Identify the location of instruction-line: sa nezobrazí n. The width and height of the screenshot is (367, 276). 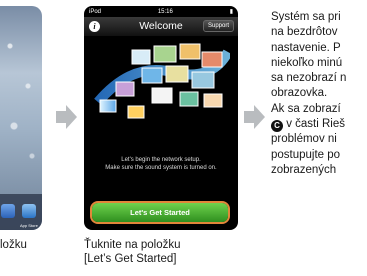
(309, 78).